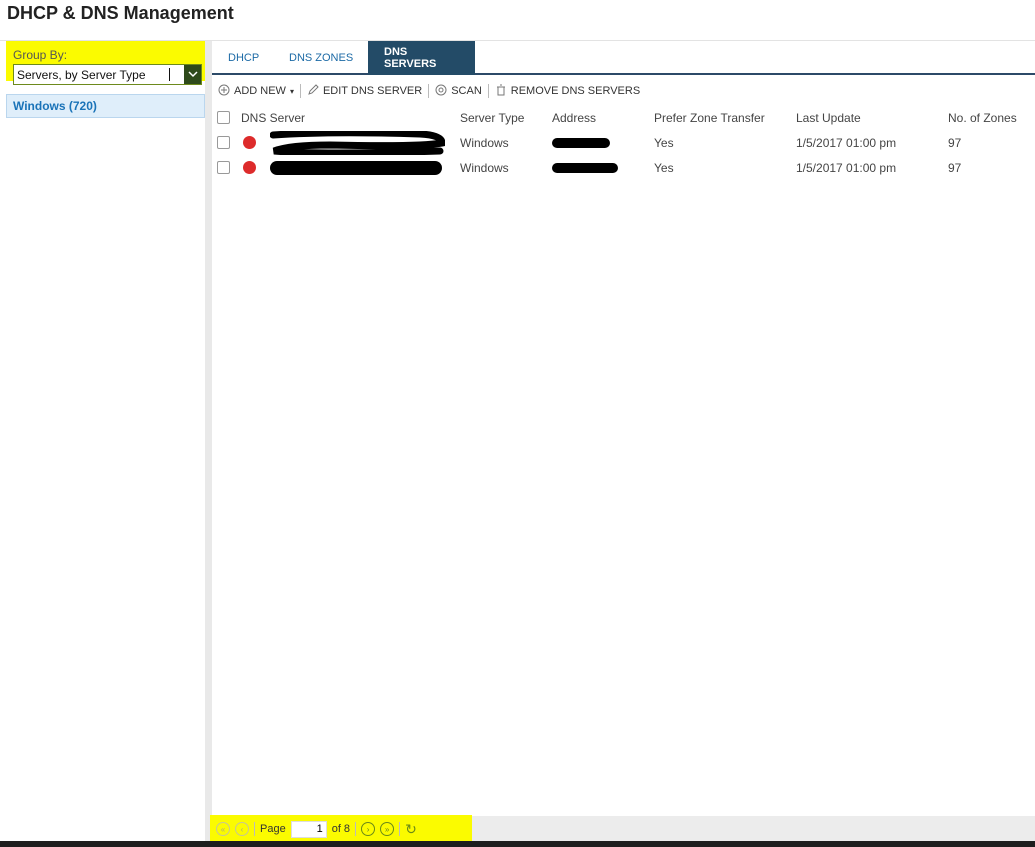 The width and height of the screenshot is (1035, 847). Describe the element at coordinates (411, 829) in the screenshot. I see `refresh-icon: ↻` at that location.